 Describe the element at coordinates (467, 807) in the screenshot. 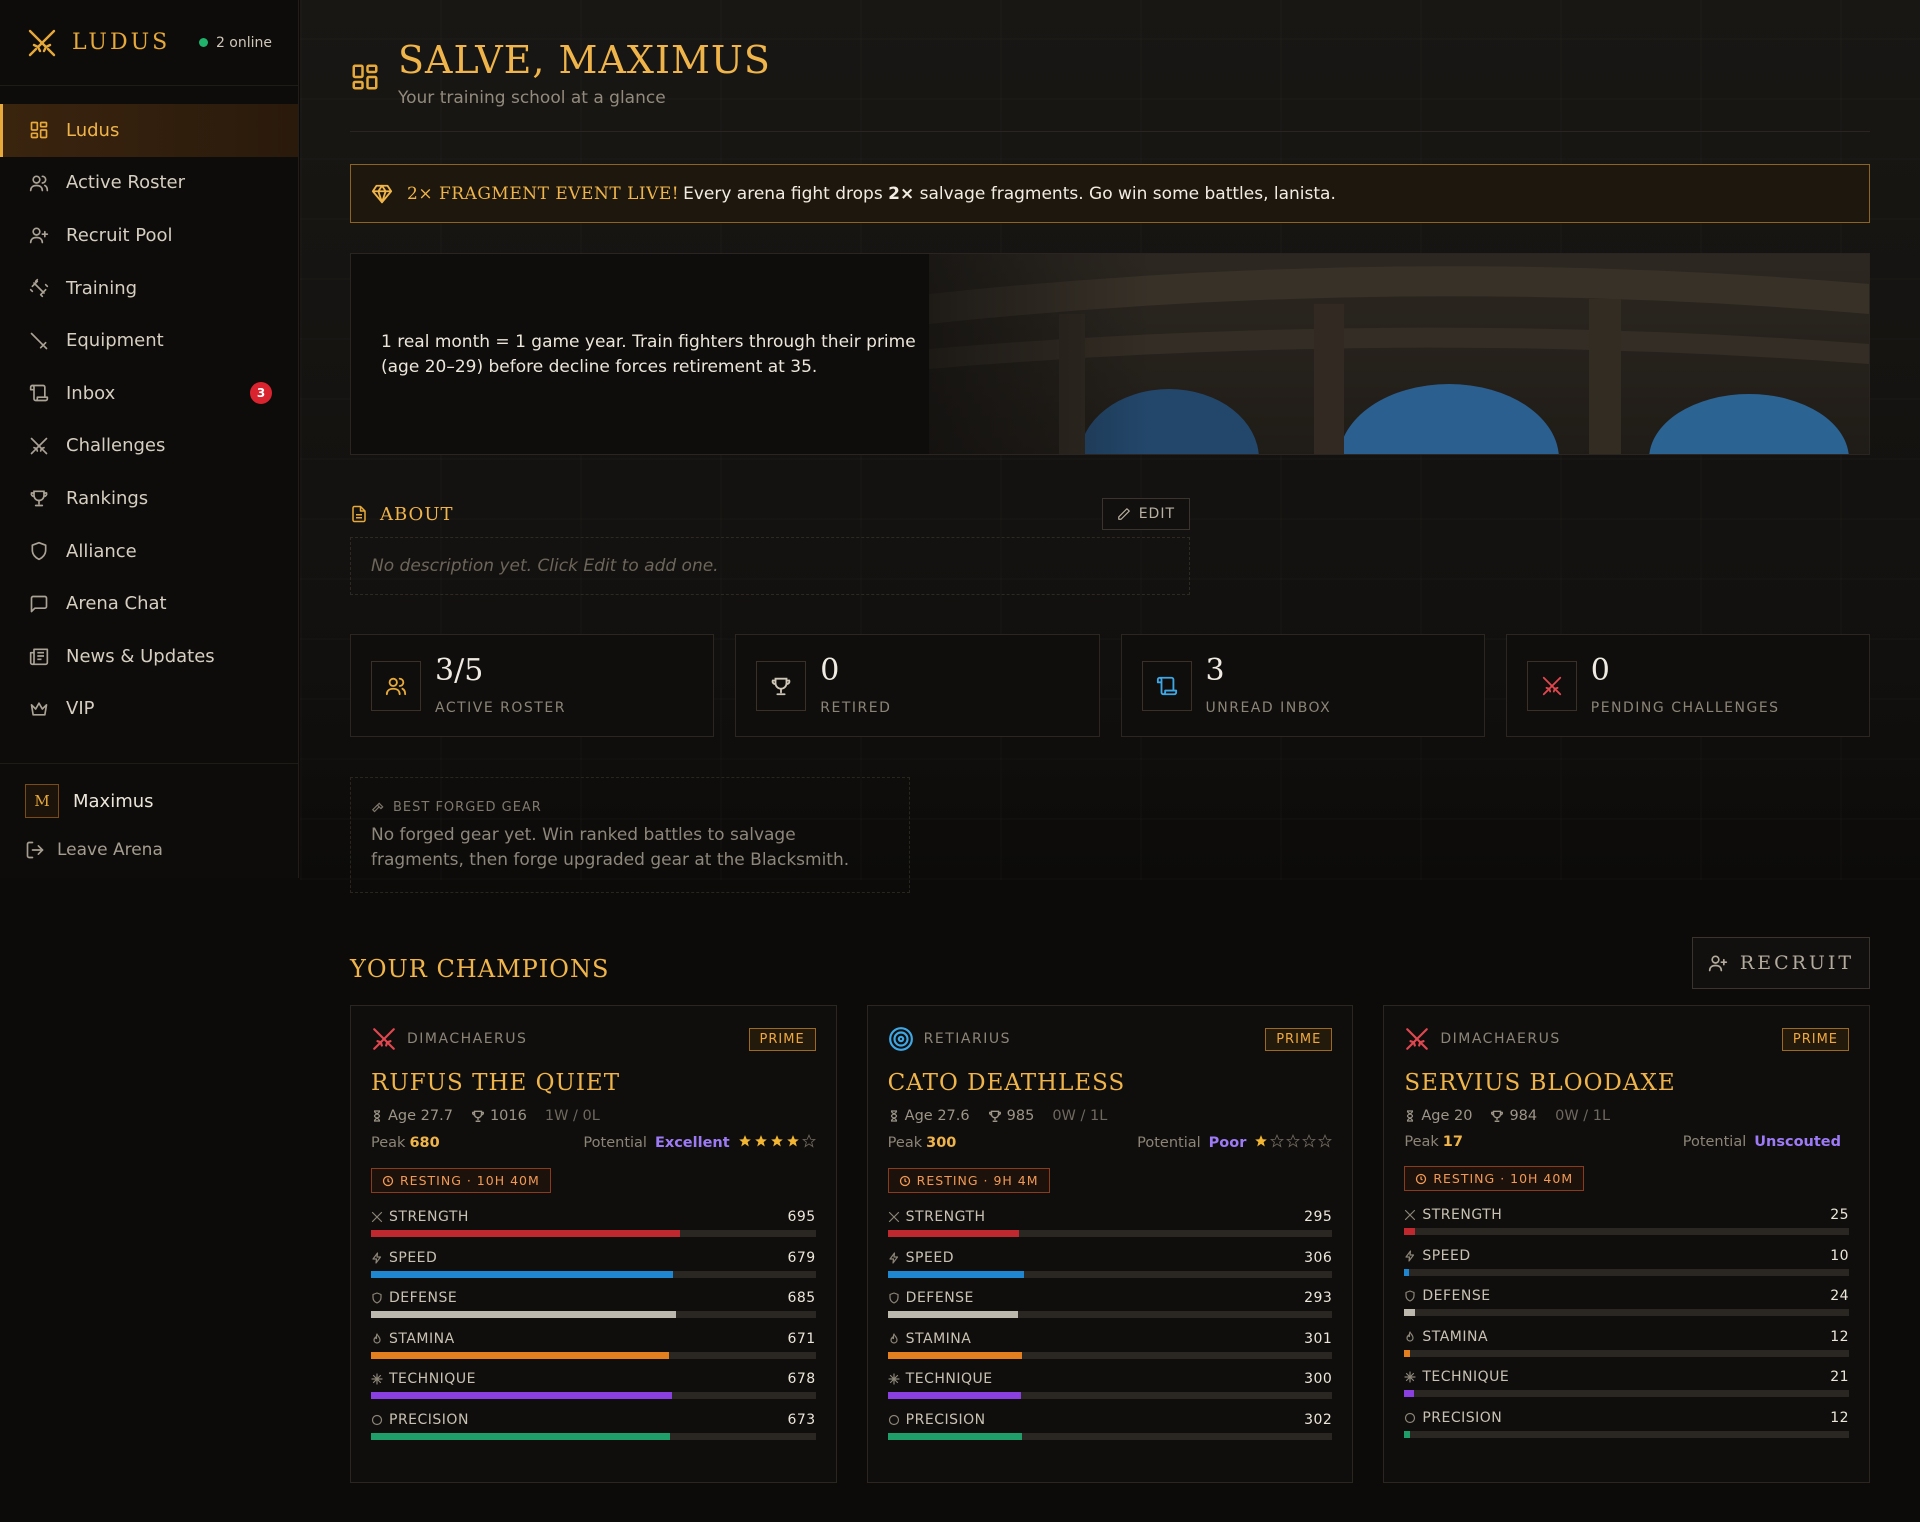

I see `forged-title: BEST FORGED GEAR` at that location.